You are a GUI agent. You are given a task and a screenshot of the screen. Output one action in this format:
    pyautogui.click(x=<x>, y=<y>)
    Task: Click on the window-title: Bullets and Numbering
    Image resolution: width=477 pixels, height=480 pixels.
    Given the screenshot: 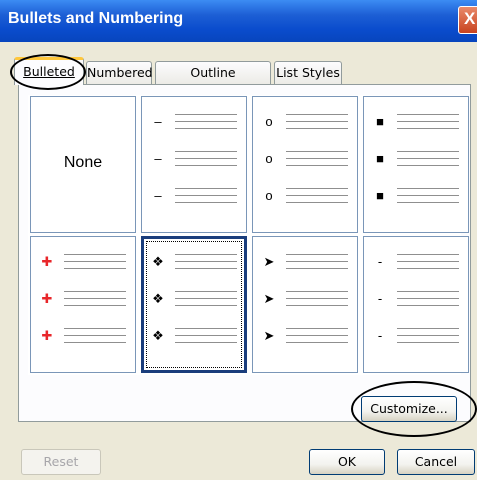 What is the action you would take?
    pyautogui.click(x=96, y=18)
    